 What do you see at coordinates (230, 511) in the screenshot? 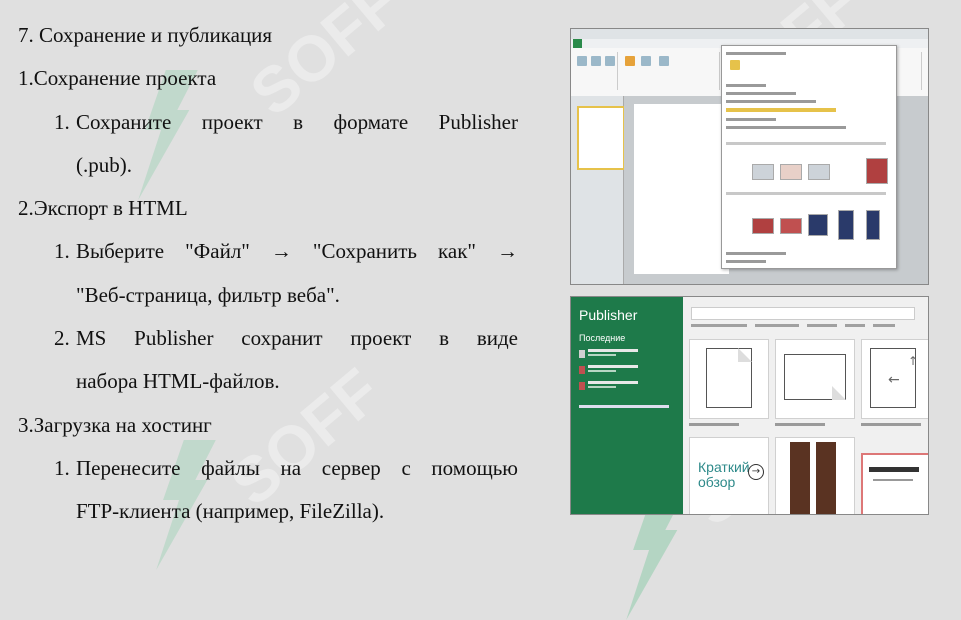
I see `list-text-continued: FTP-клиента (например, FileZilla).` at bounding box center [230, 511].